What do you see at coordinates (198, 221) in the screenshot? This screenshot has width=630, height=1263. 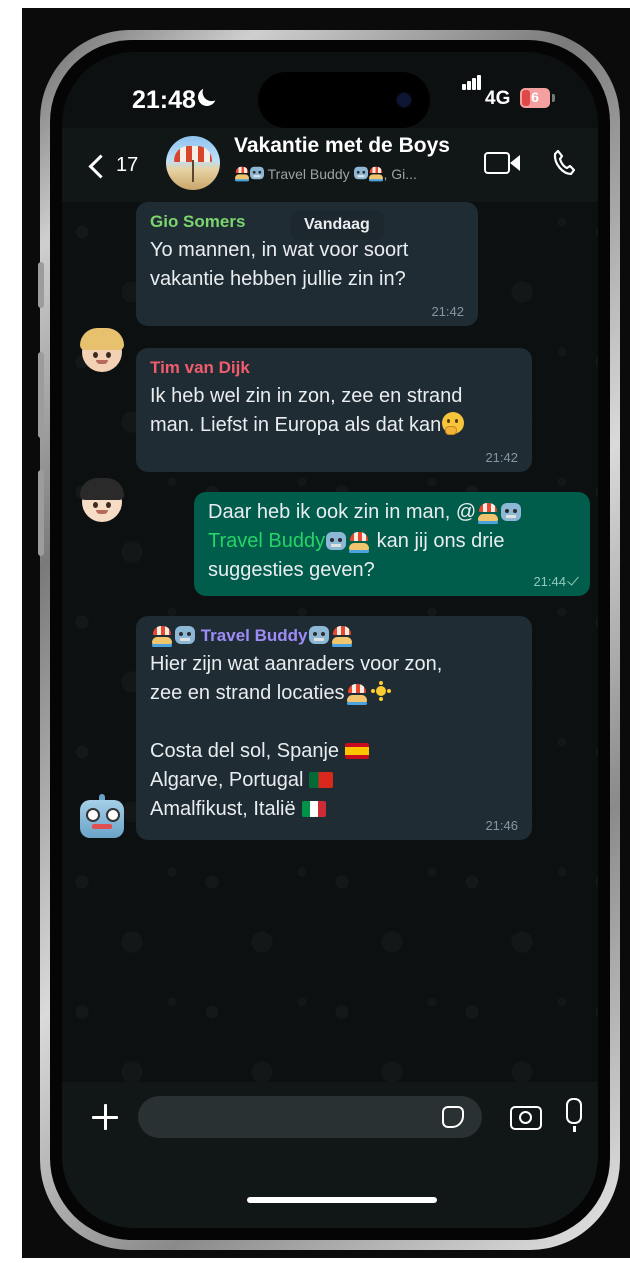 I see `sender-name: Gio Somers` at bounding box center [198, 221].